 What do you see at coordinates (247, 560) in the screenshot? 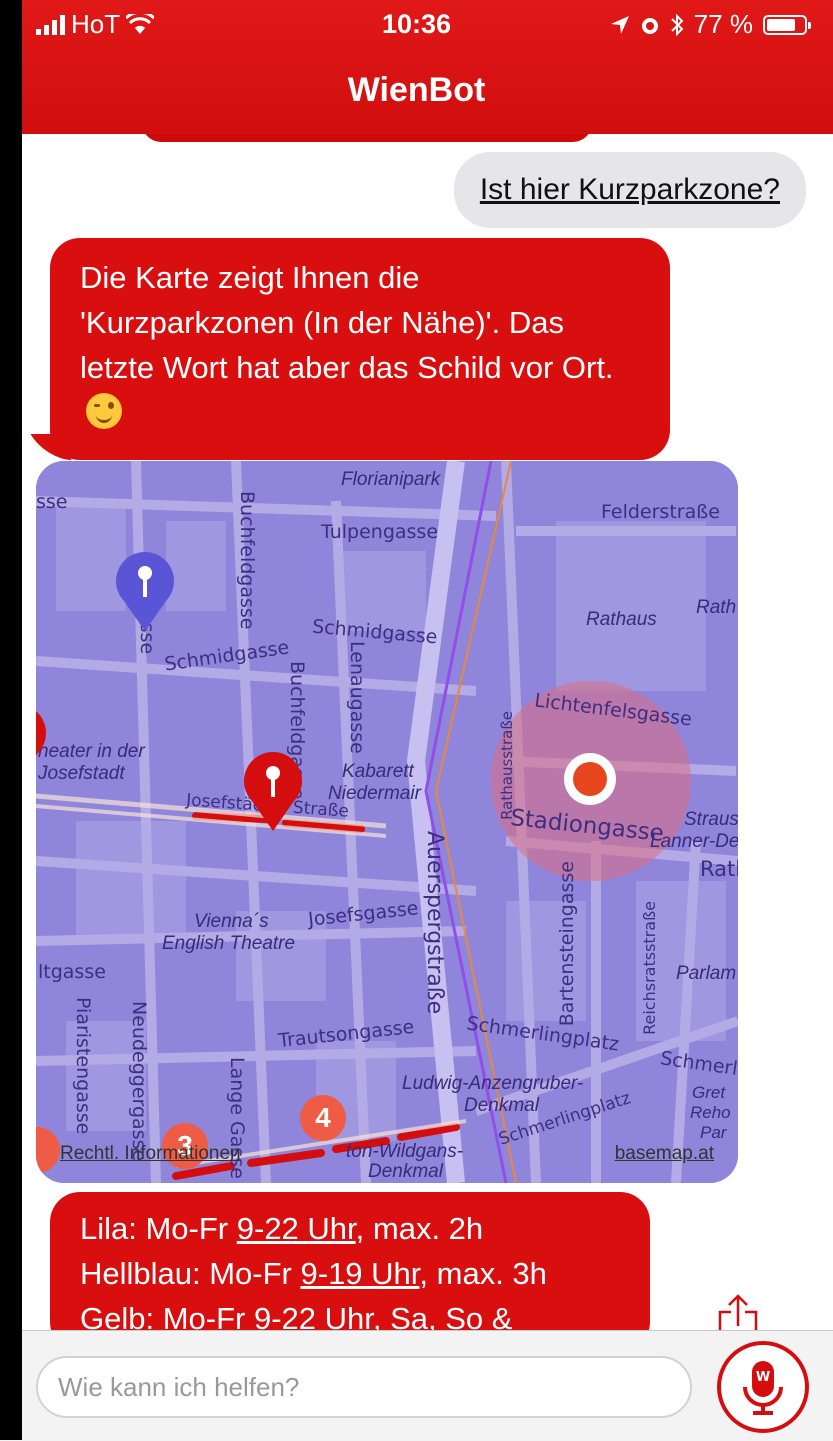
I see `map-label: Buchfeldgasse` at bounding box center [247, 560].